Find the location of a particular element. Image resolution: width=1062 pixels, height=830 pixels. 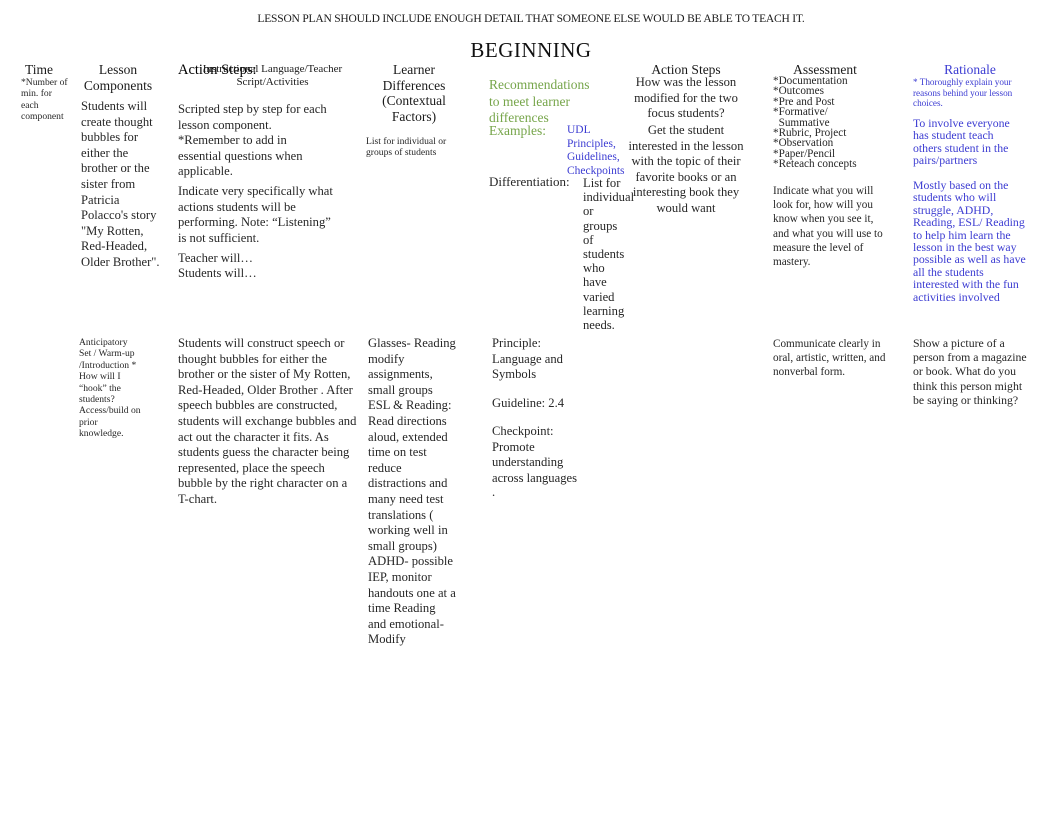

column-header-learner-differences: Learner Differences (Contextual Factors) is located at coordinates (414, 93).